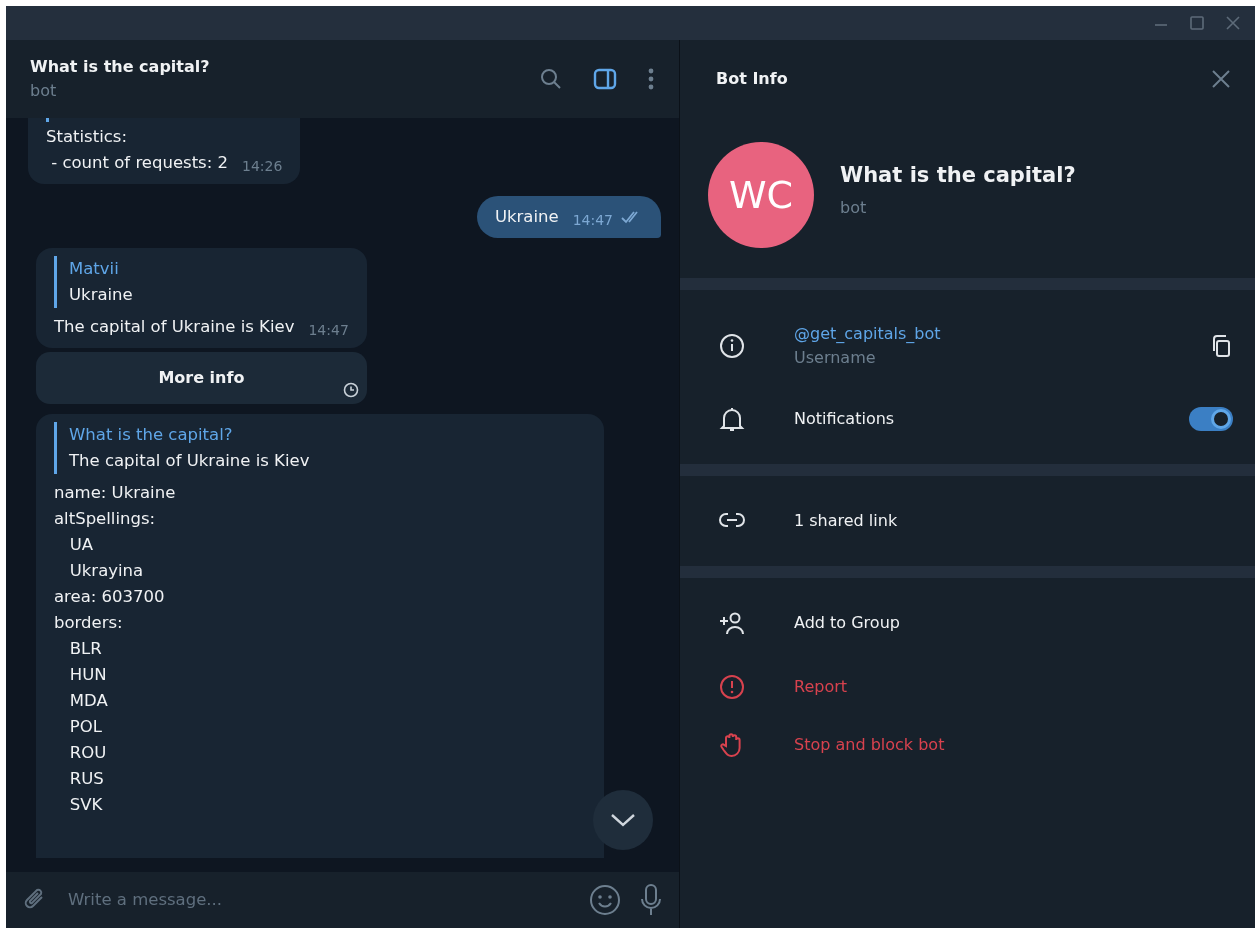  What do you see at coordinates (605, 79) in the screenshot?
I see `sidebar-toggle-icon` at bounding box center [605, 79].